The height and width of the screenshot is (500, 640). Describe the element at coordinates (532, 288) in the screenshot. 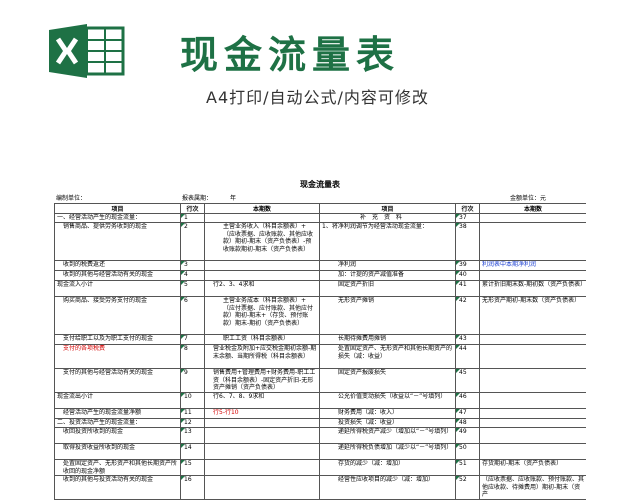

I see `cell: 累计折旧期末数-期初数（资产负债表）` at that location.